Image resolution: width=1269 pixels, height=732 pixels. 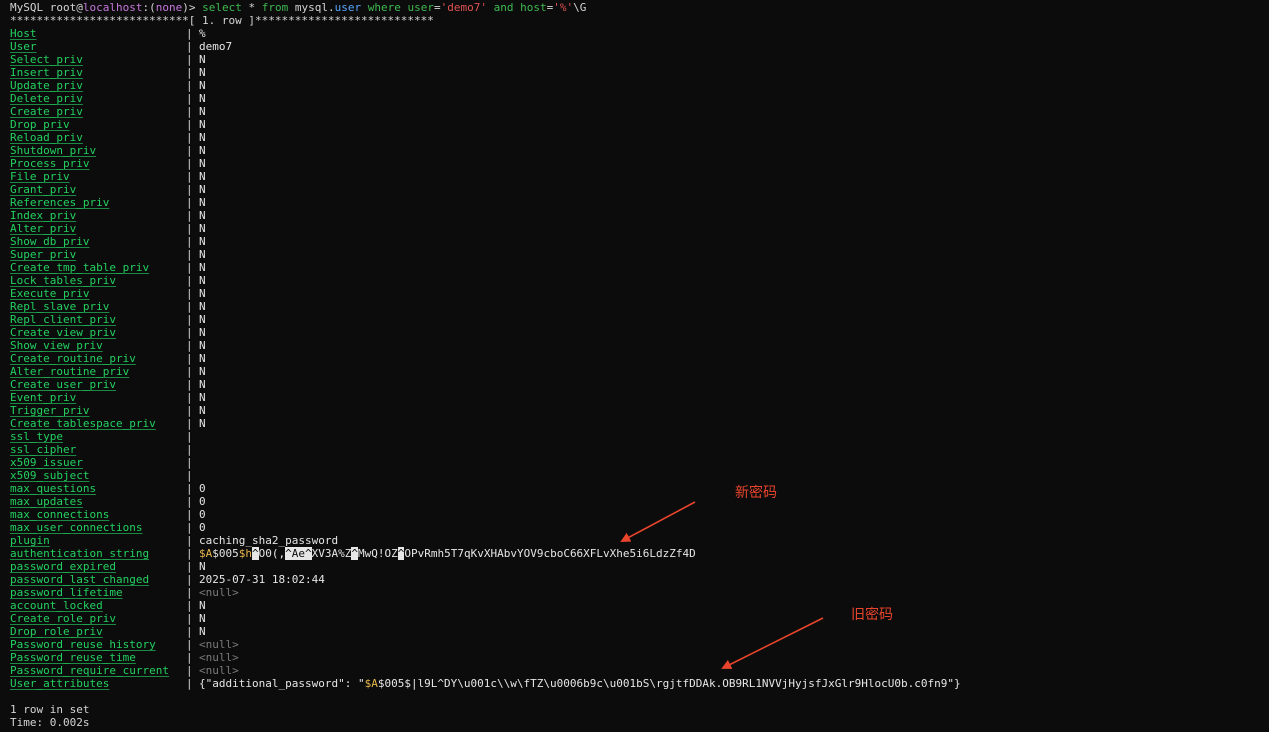 What do you see at coordinates (772, 643) in the screenshot?
I see `old-password-arrow` at bounding box center [772, 643].